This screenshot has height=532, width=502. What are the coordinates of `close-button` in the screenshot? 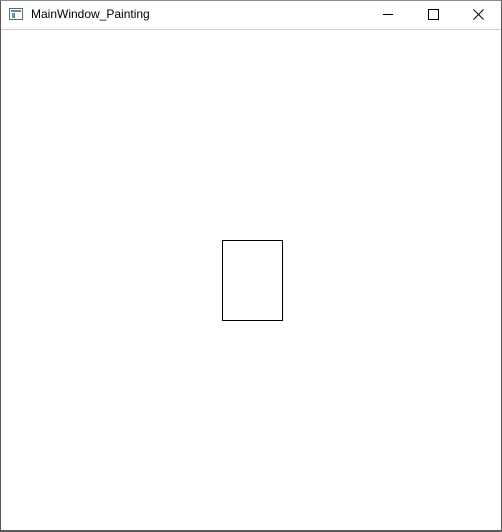 It's located at (478, 15).